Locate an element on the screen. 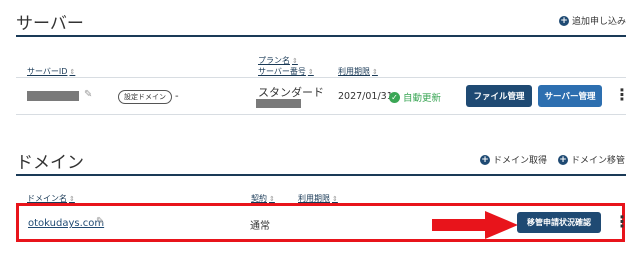 Image resolution: width=640 pixels, height=263 pixels. auto-renew-status: ✓ 自動更新 is located at coordinates (415, 97).